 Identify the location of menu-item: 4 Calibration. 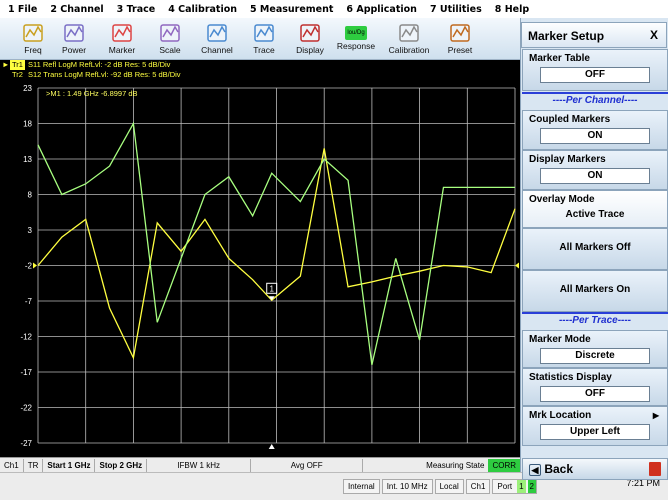
(202, 9).